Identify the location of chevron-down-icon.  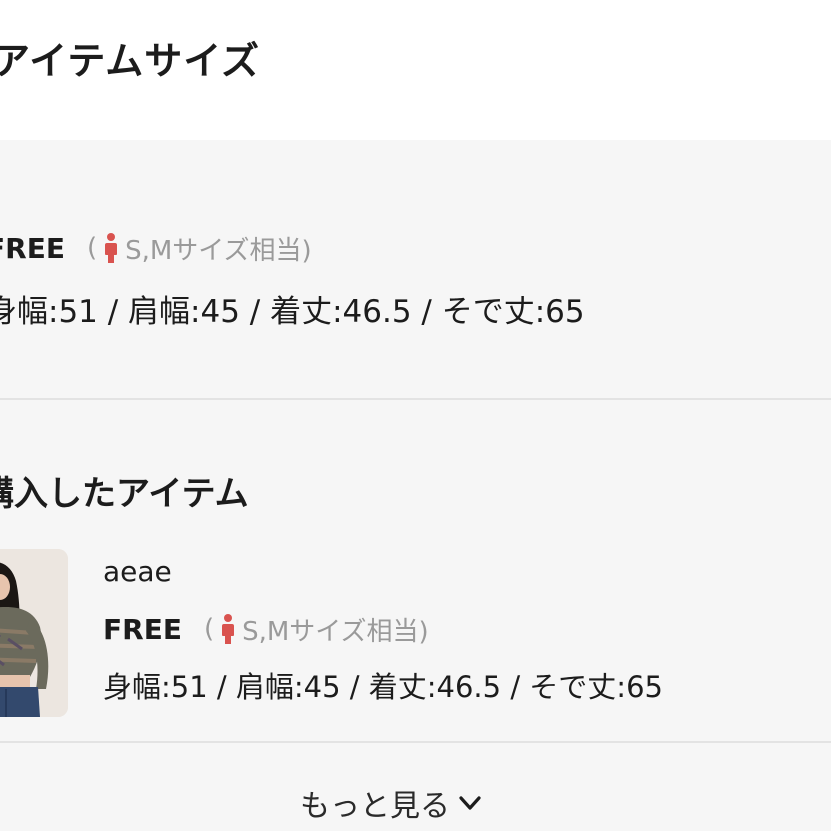
(470, 803).